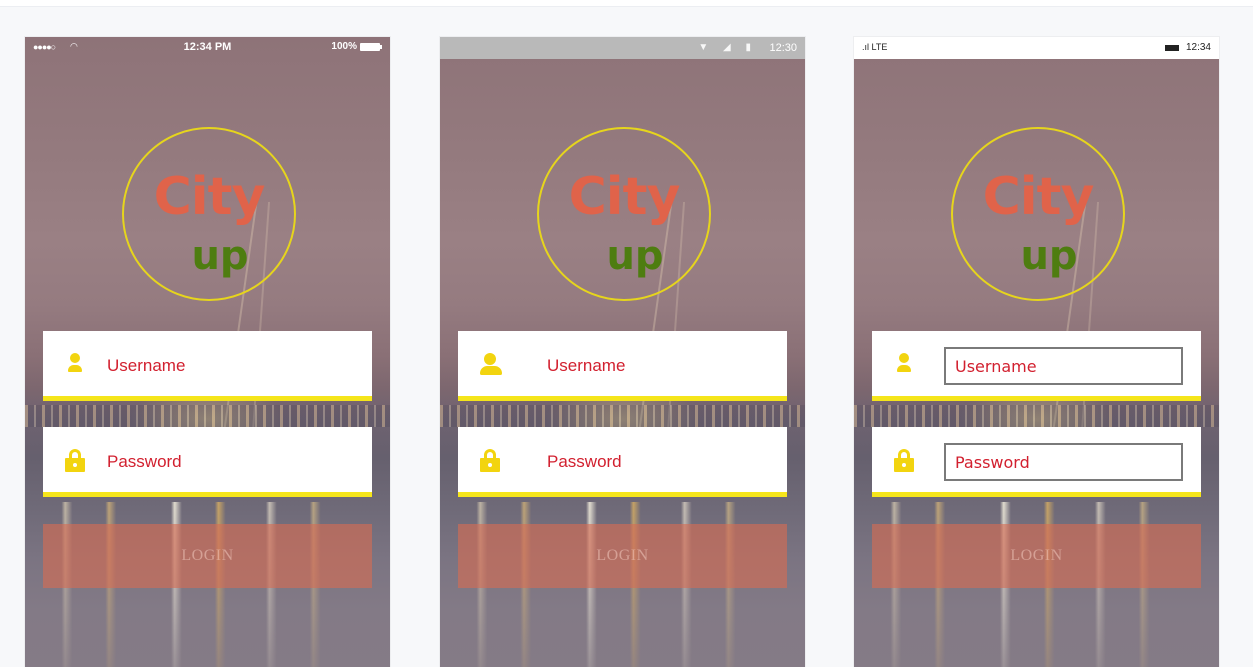 This screenshot has height=667, width=1253. What do you see at coordinates (622, 48) in the screenshot?
I see `status-bar: ▼ ◢ ▮ 12:30` at bounding box center [622, 48].